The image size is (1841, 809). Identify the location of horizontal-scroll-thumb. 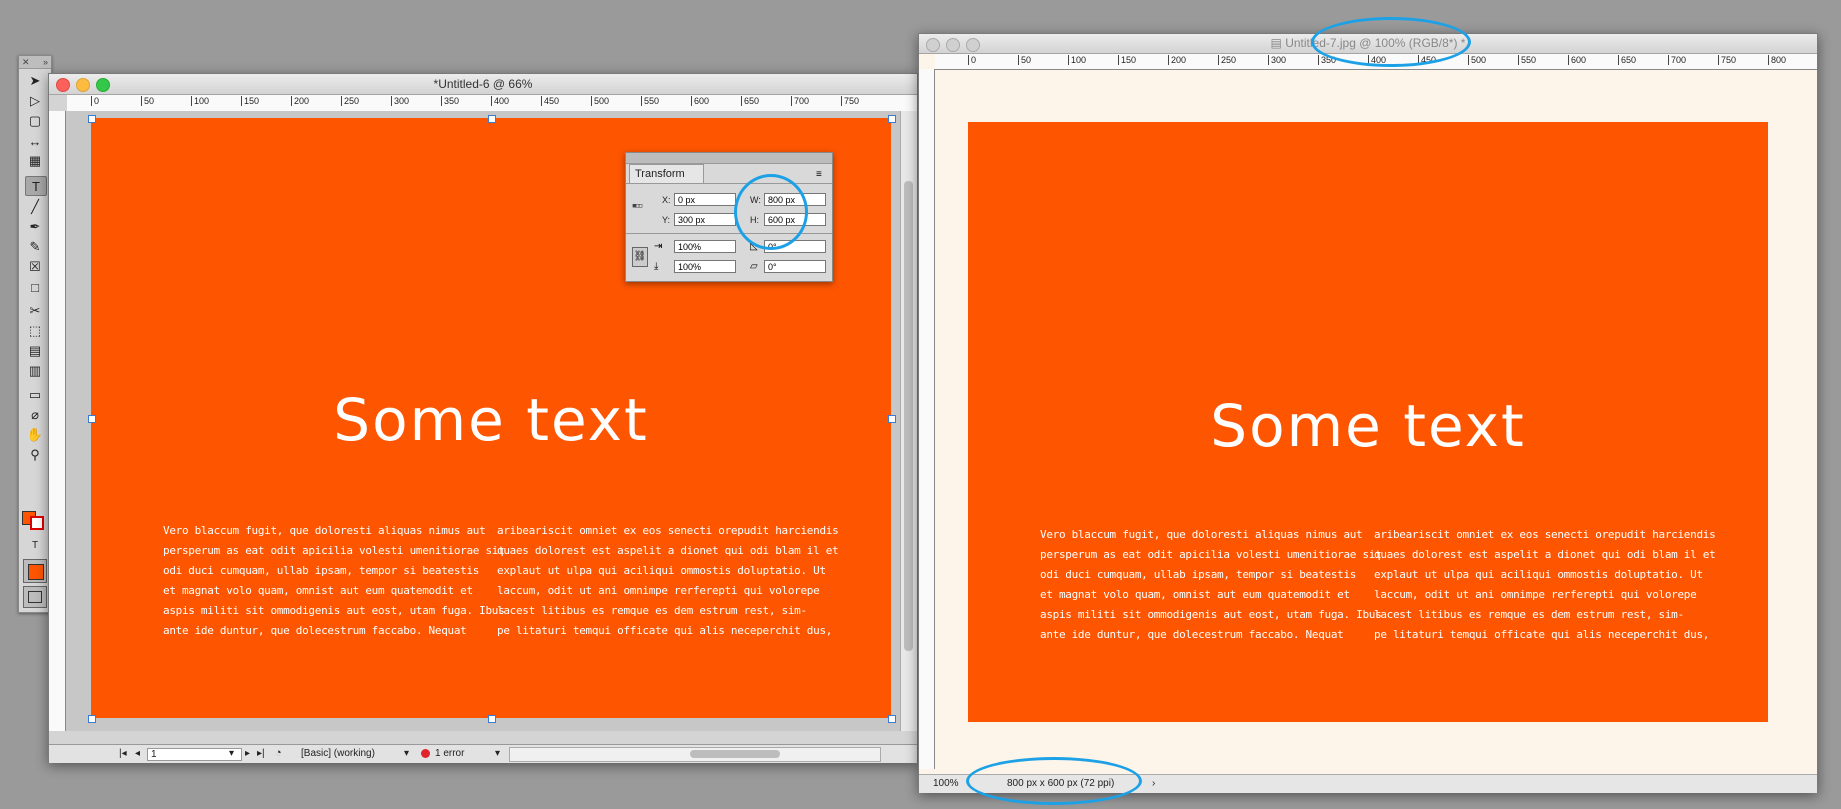
(735, 754).